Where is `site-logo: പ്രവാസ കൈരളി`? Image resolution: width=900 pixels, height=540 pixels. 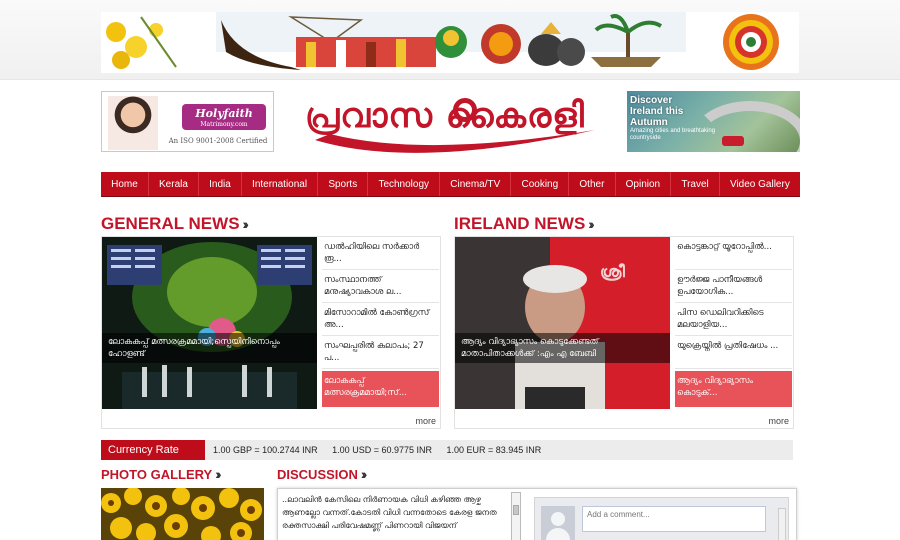
site-logo: പ്രവാസ കൈരളി is located at coordinates (450, 125).